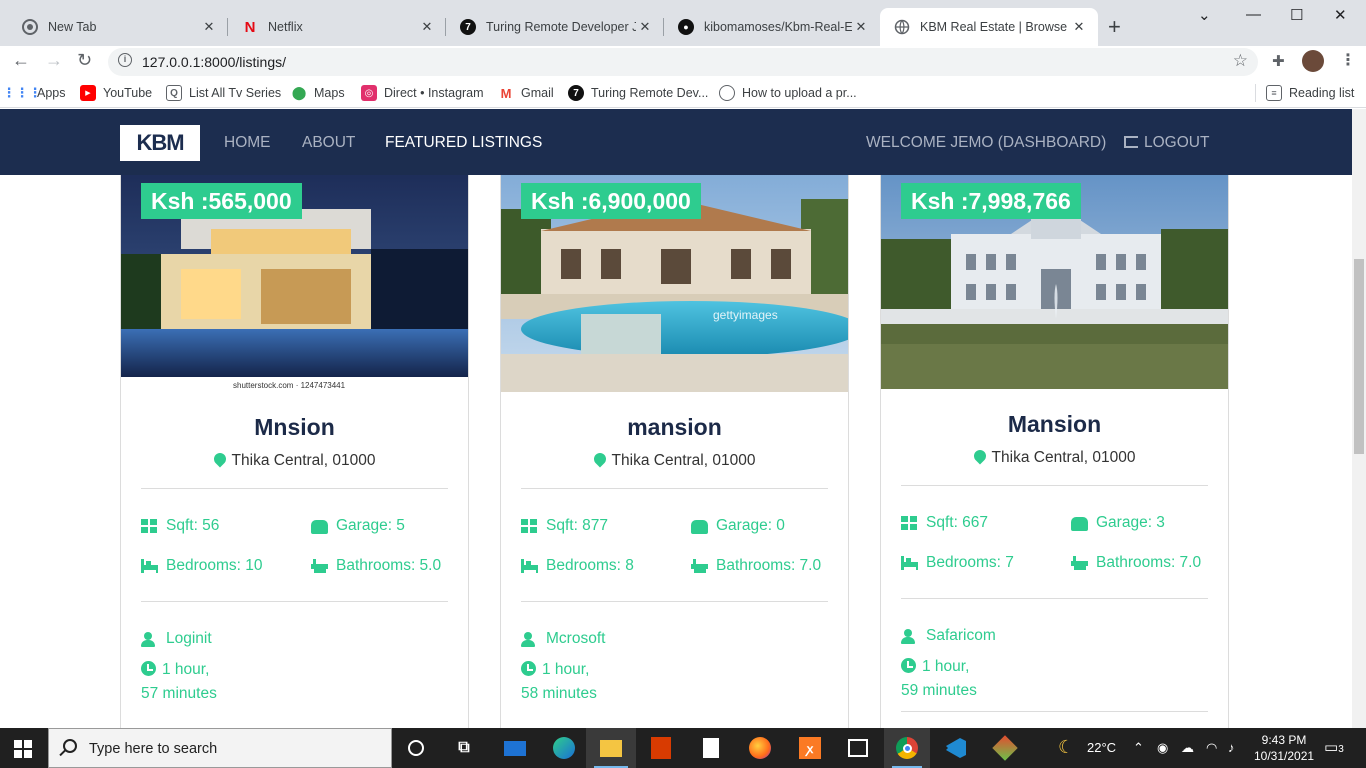 This screenshot has height=768, width=1366. What do you see at coordinates (907, 748) in the screenshot?
I see `chrome-taskbar-icon` at bounding box center [907, 748].